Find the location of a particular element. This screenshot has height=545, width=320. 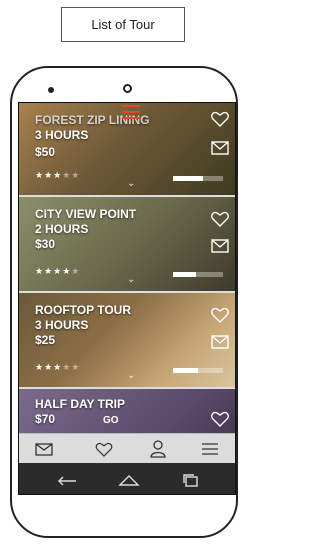

tour-info: CITY VIEW POINT 2 HOURS $30 is located at coordinates (85, 229).